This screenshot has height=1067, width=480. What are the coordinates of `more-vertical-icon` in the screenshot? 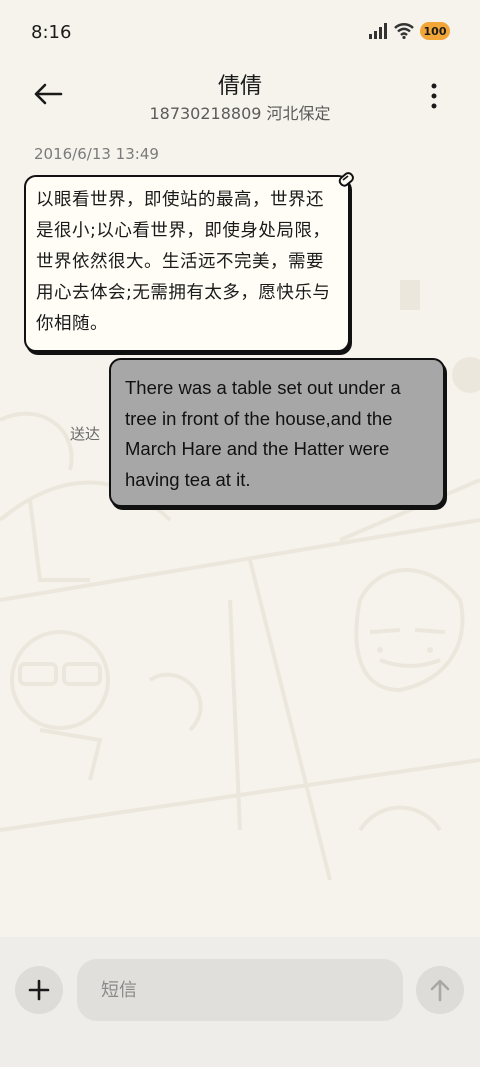 It's located at (434, 96).